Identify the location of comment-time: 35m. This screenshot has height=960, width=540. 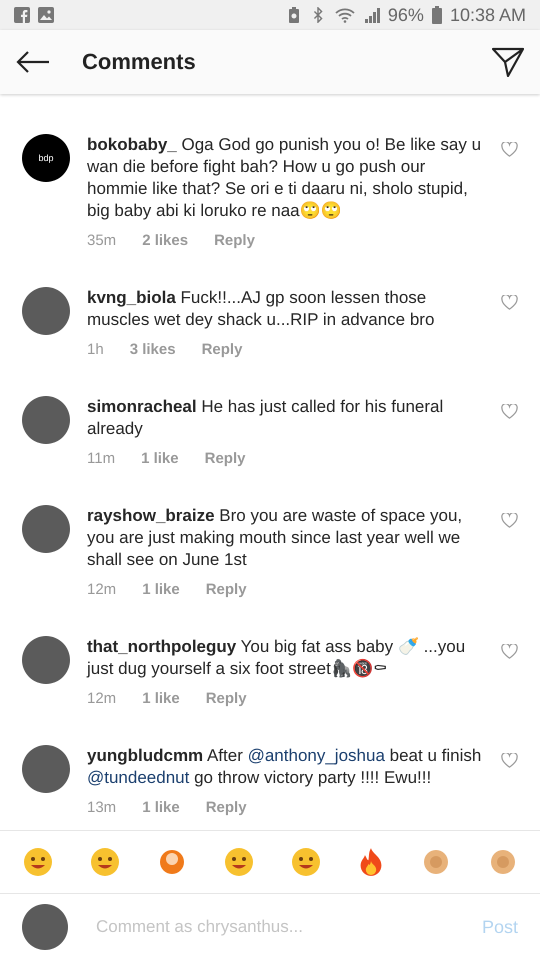
(101, 240).